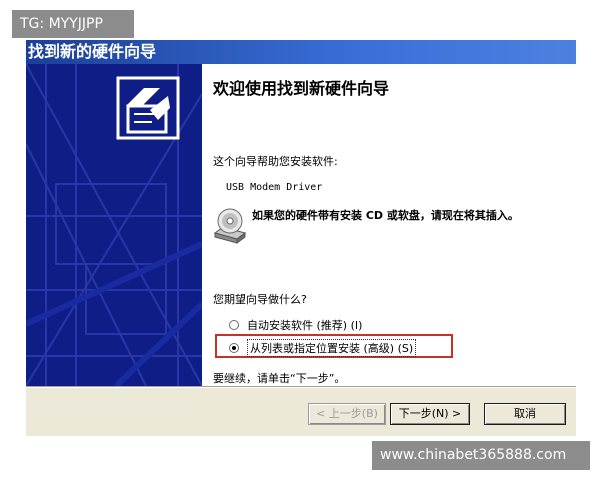 Image resolution: width=600 pixels, height=480 pixels. I want to click on continue-hint: 要继续，请单击“下一步”。, so click(279, 378).